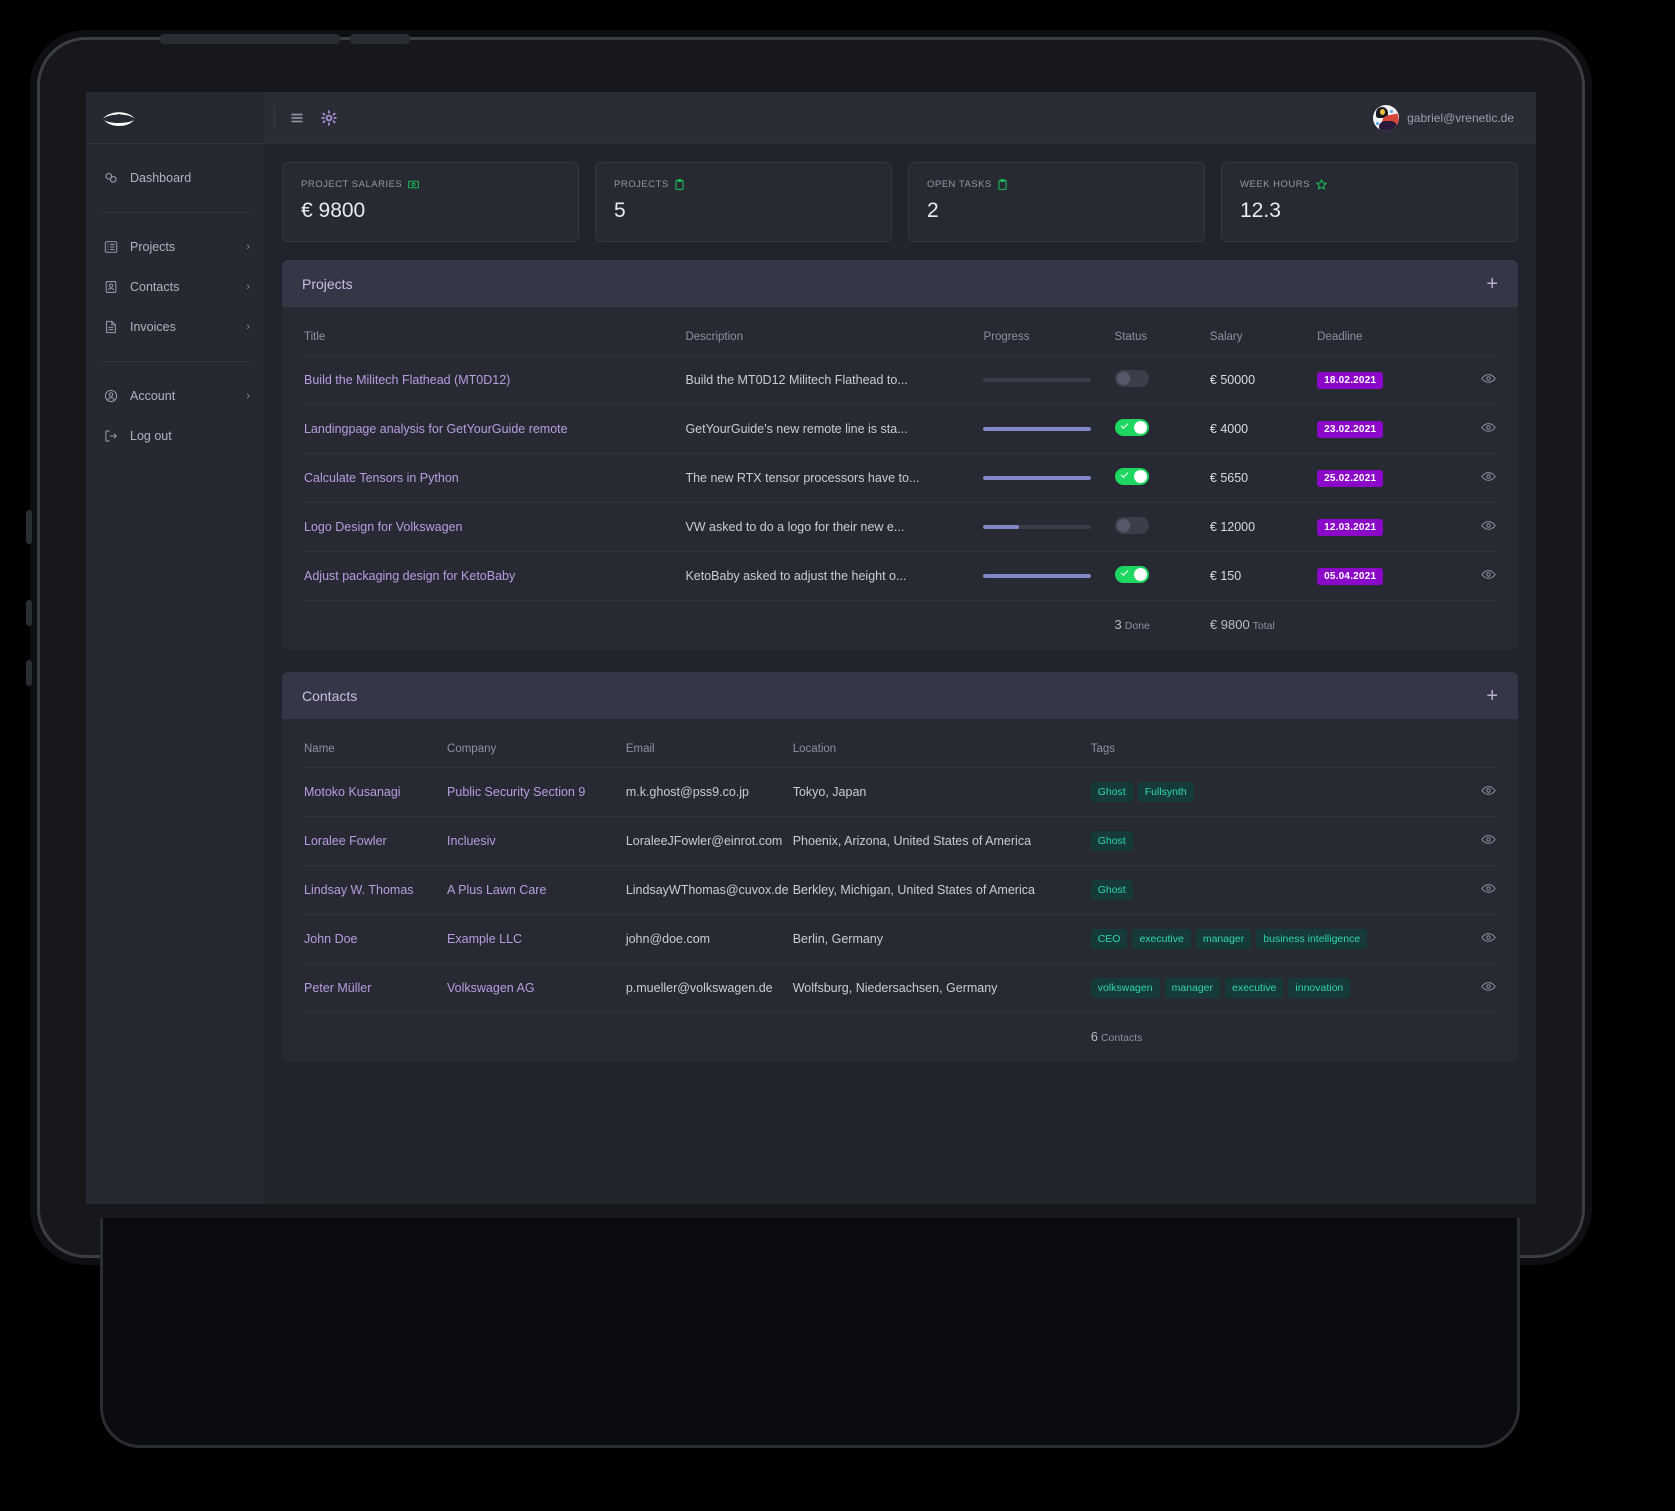 This screenshot has width=1675, height=1511. I want to click on contact-name: John Doe, so click(376, 939).